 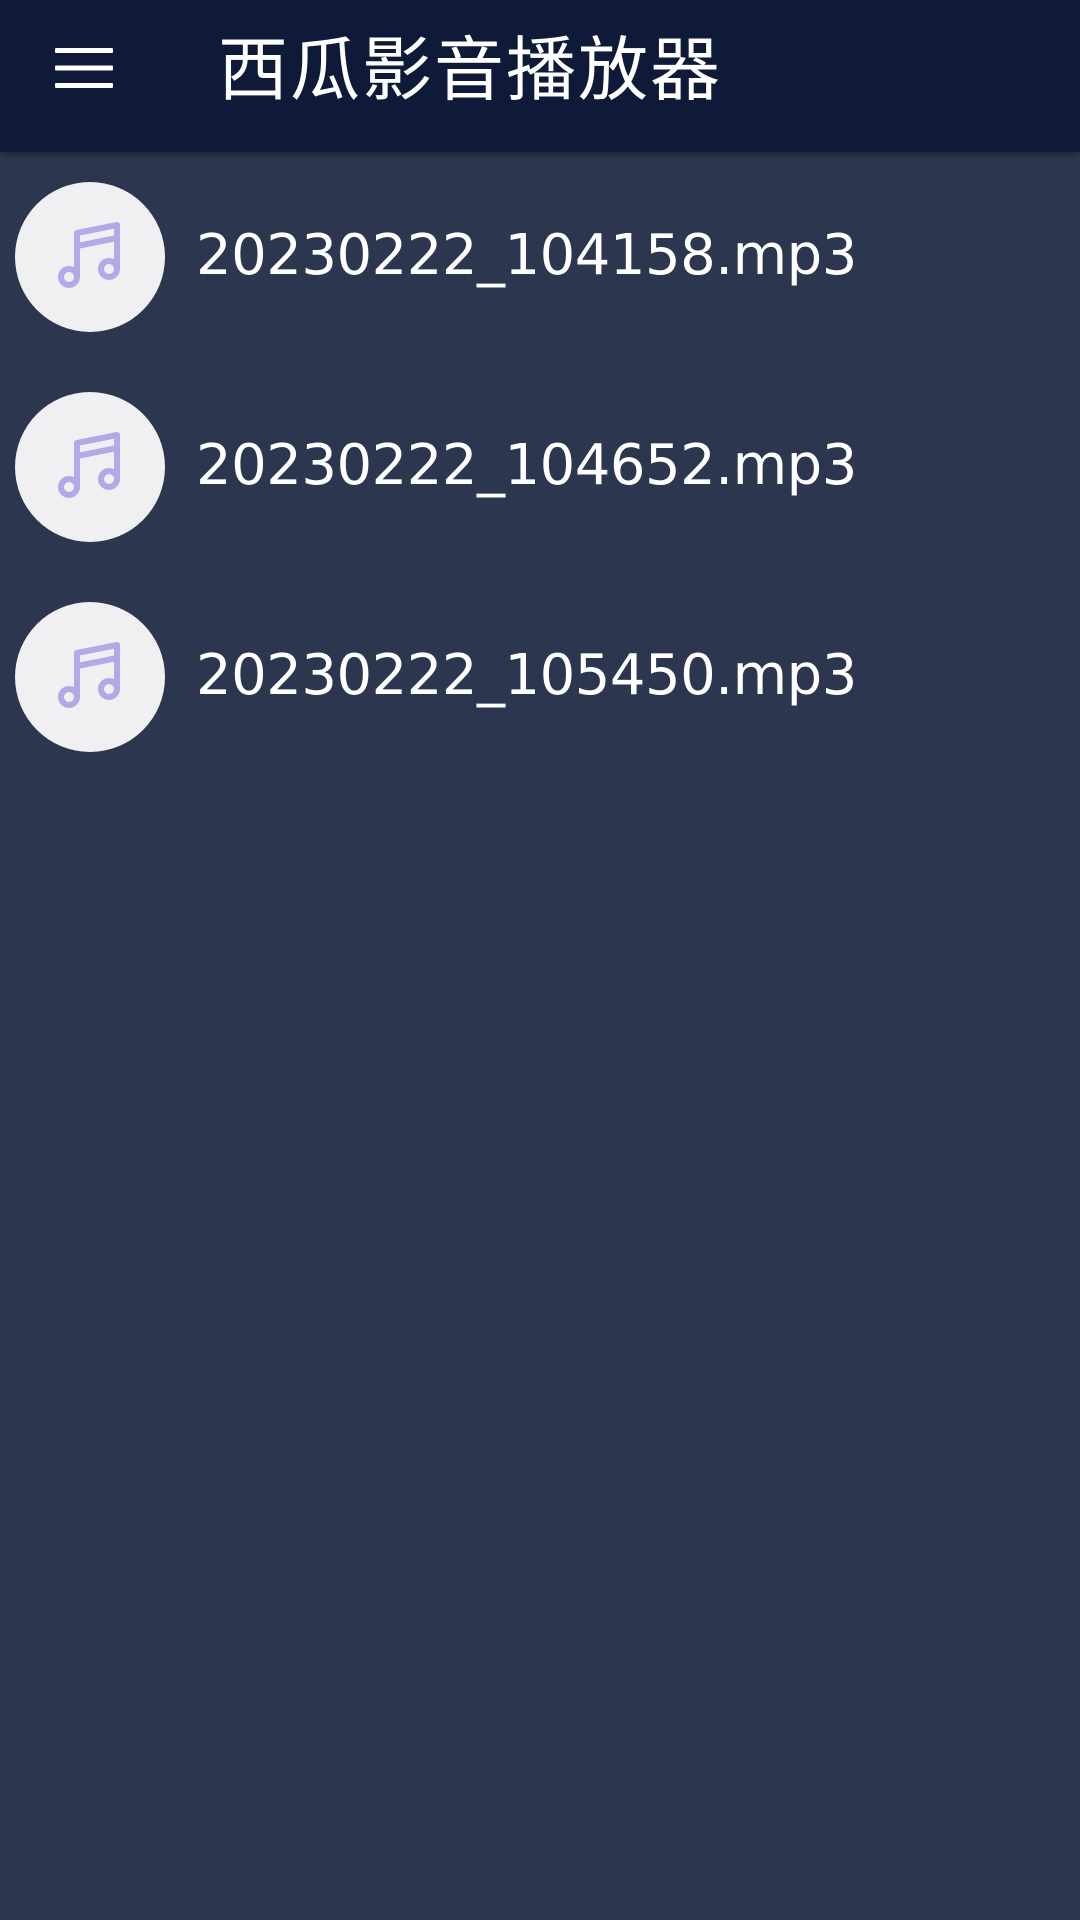 I want to click on hamburger-menu-icon, so click(x=84, y=68).